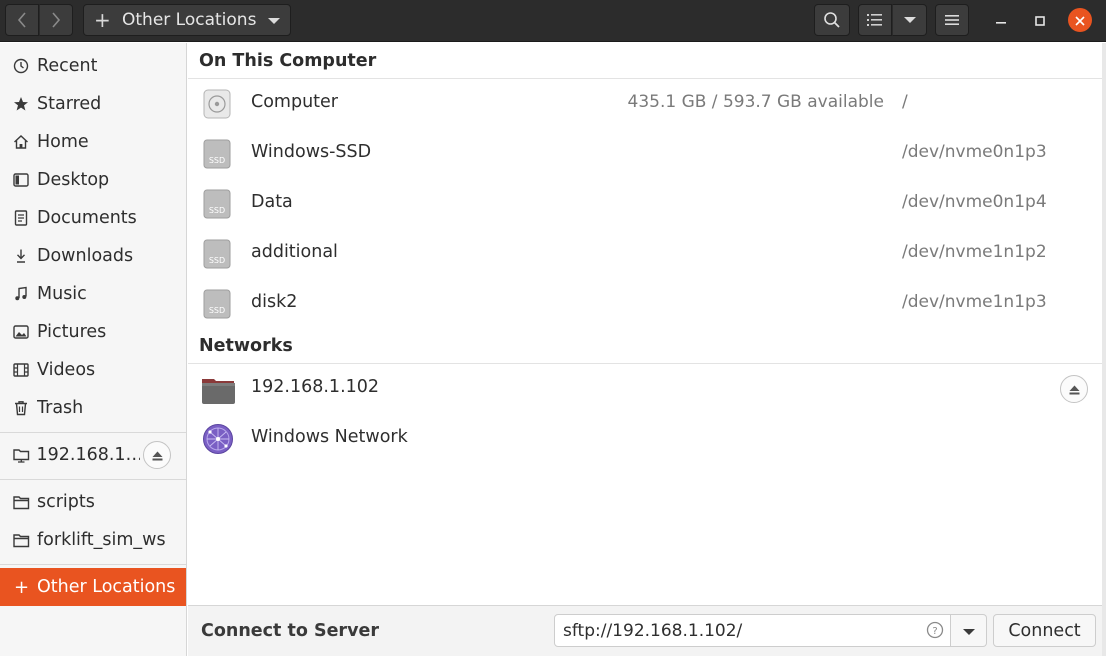 The width and height of the screenshot is (1106, 656). I want to click on network-name: 192.168.1.102, so click(315, 387).